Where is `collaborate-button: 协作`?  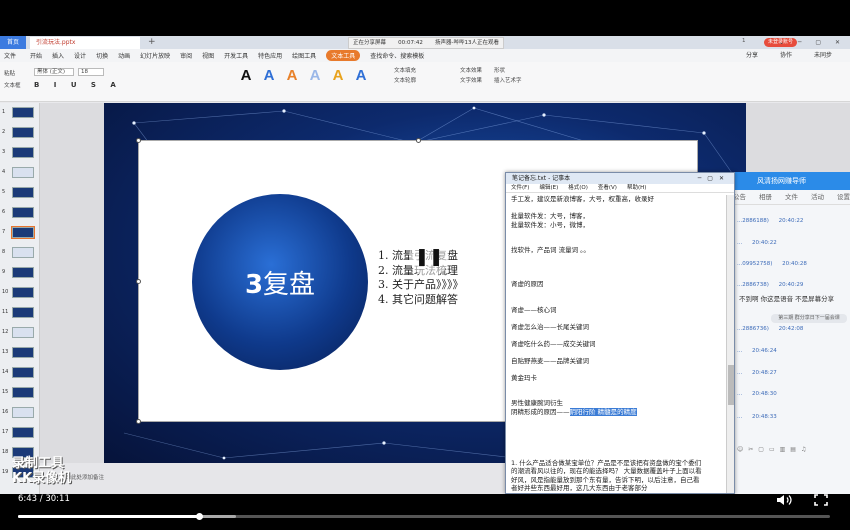 collaborate-button: 协作 is located at coordinates (786, 55).